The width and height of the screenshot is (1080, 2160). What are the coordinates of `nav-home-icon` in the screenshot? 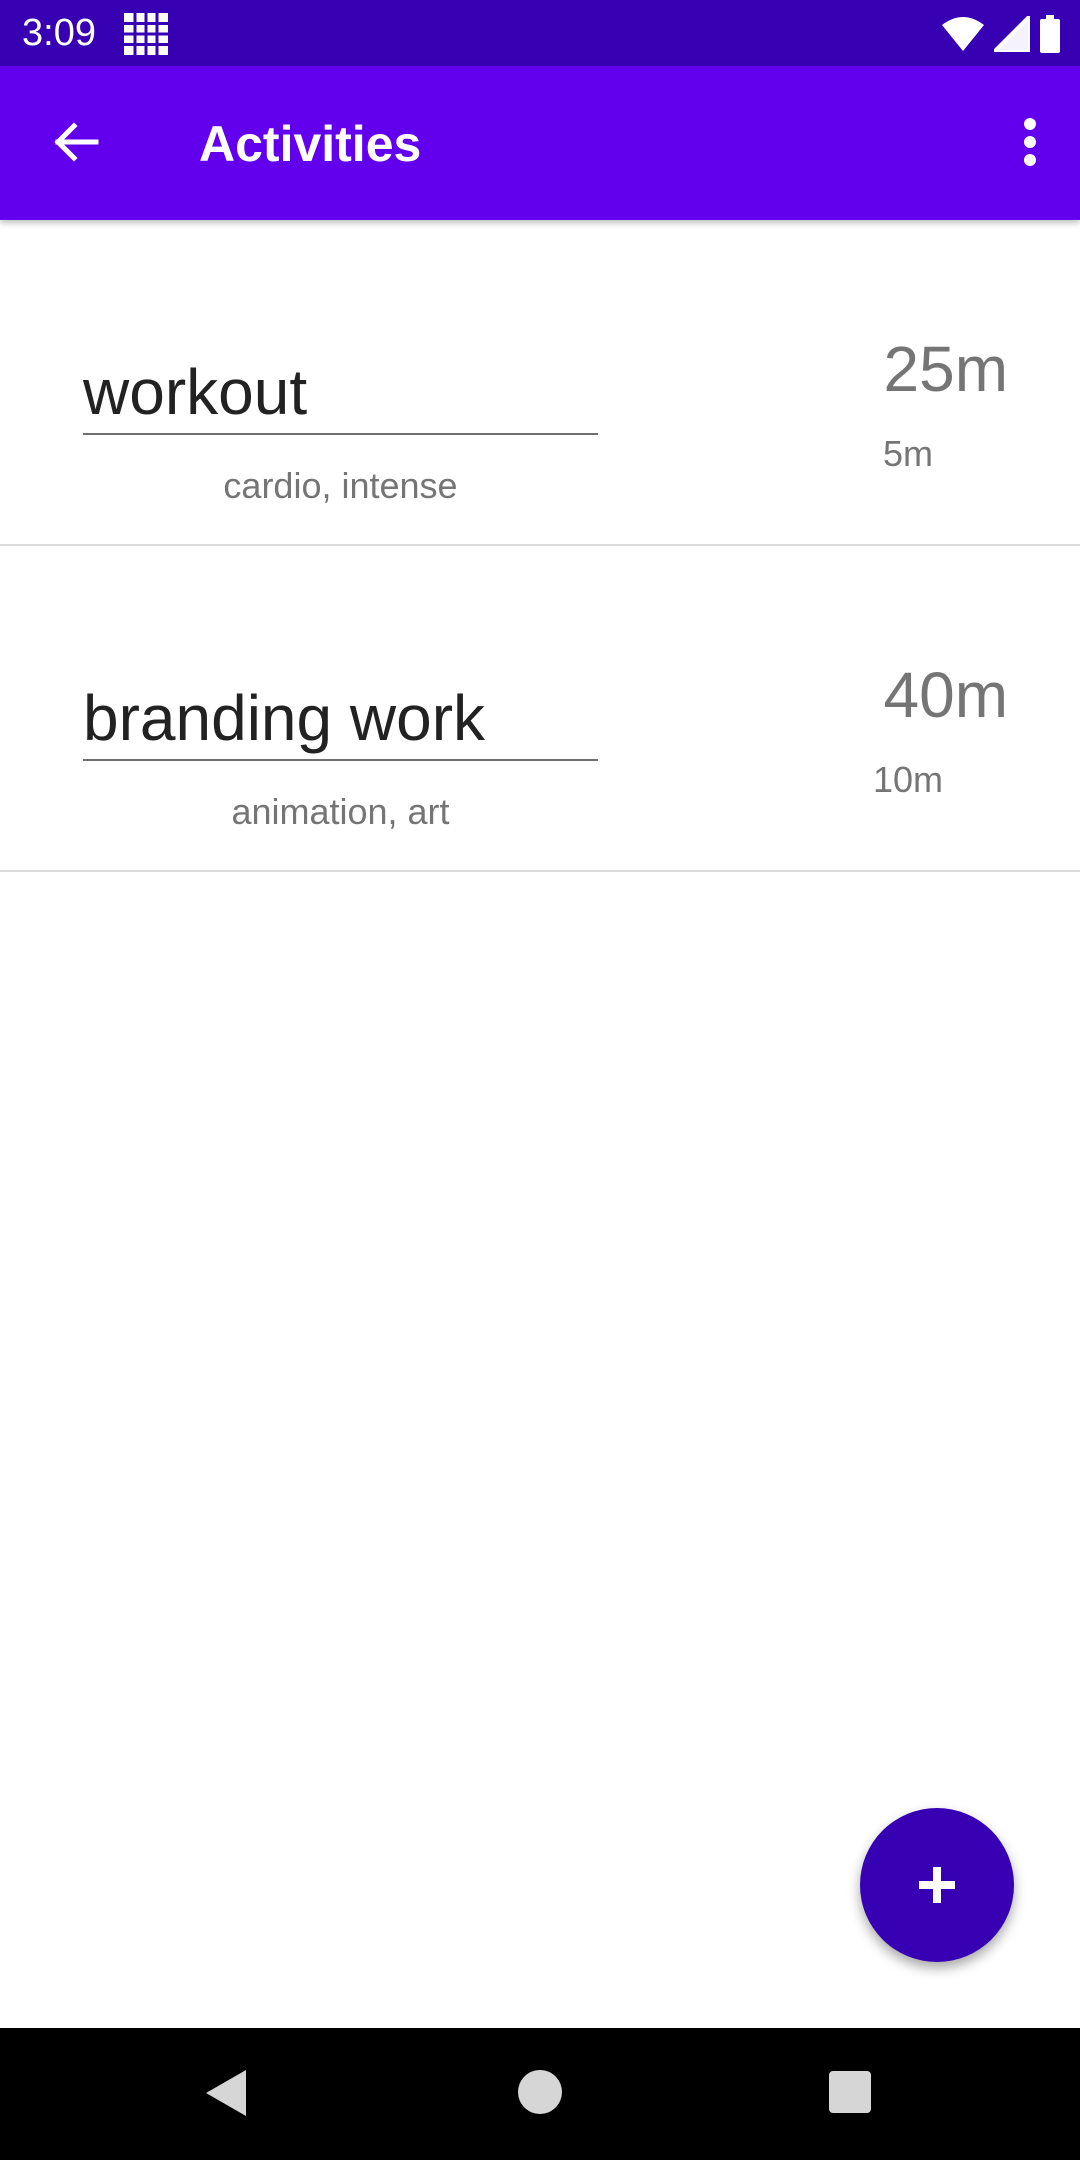 It's located at (540, 2092).